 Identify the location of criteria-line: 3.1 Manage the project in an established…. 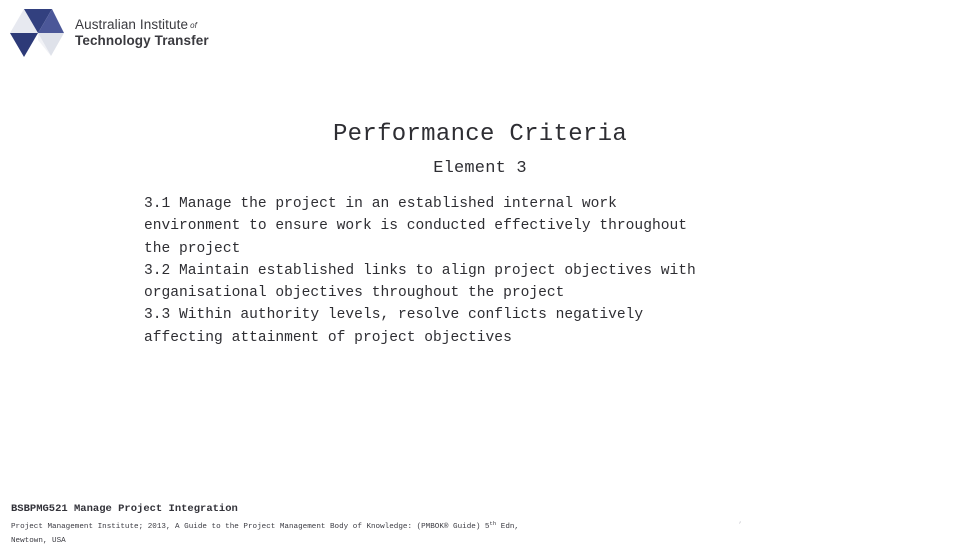
(494, 204).